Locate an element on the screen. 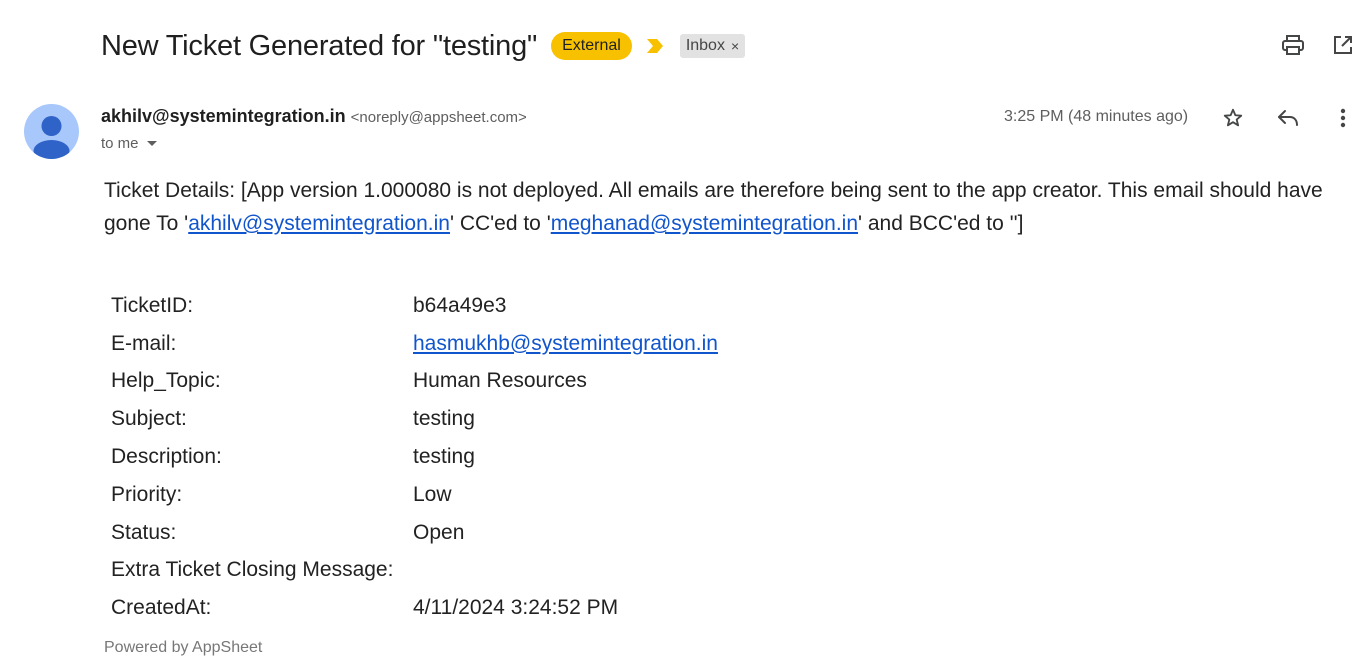 The width and height of the screenshot is (1366, 666). email-subject: New Ticket Generated for "testing" is located at coordinates (319, 45).